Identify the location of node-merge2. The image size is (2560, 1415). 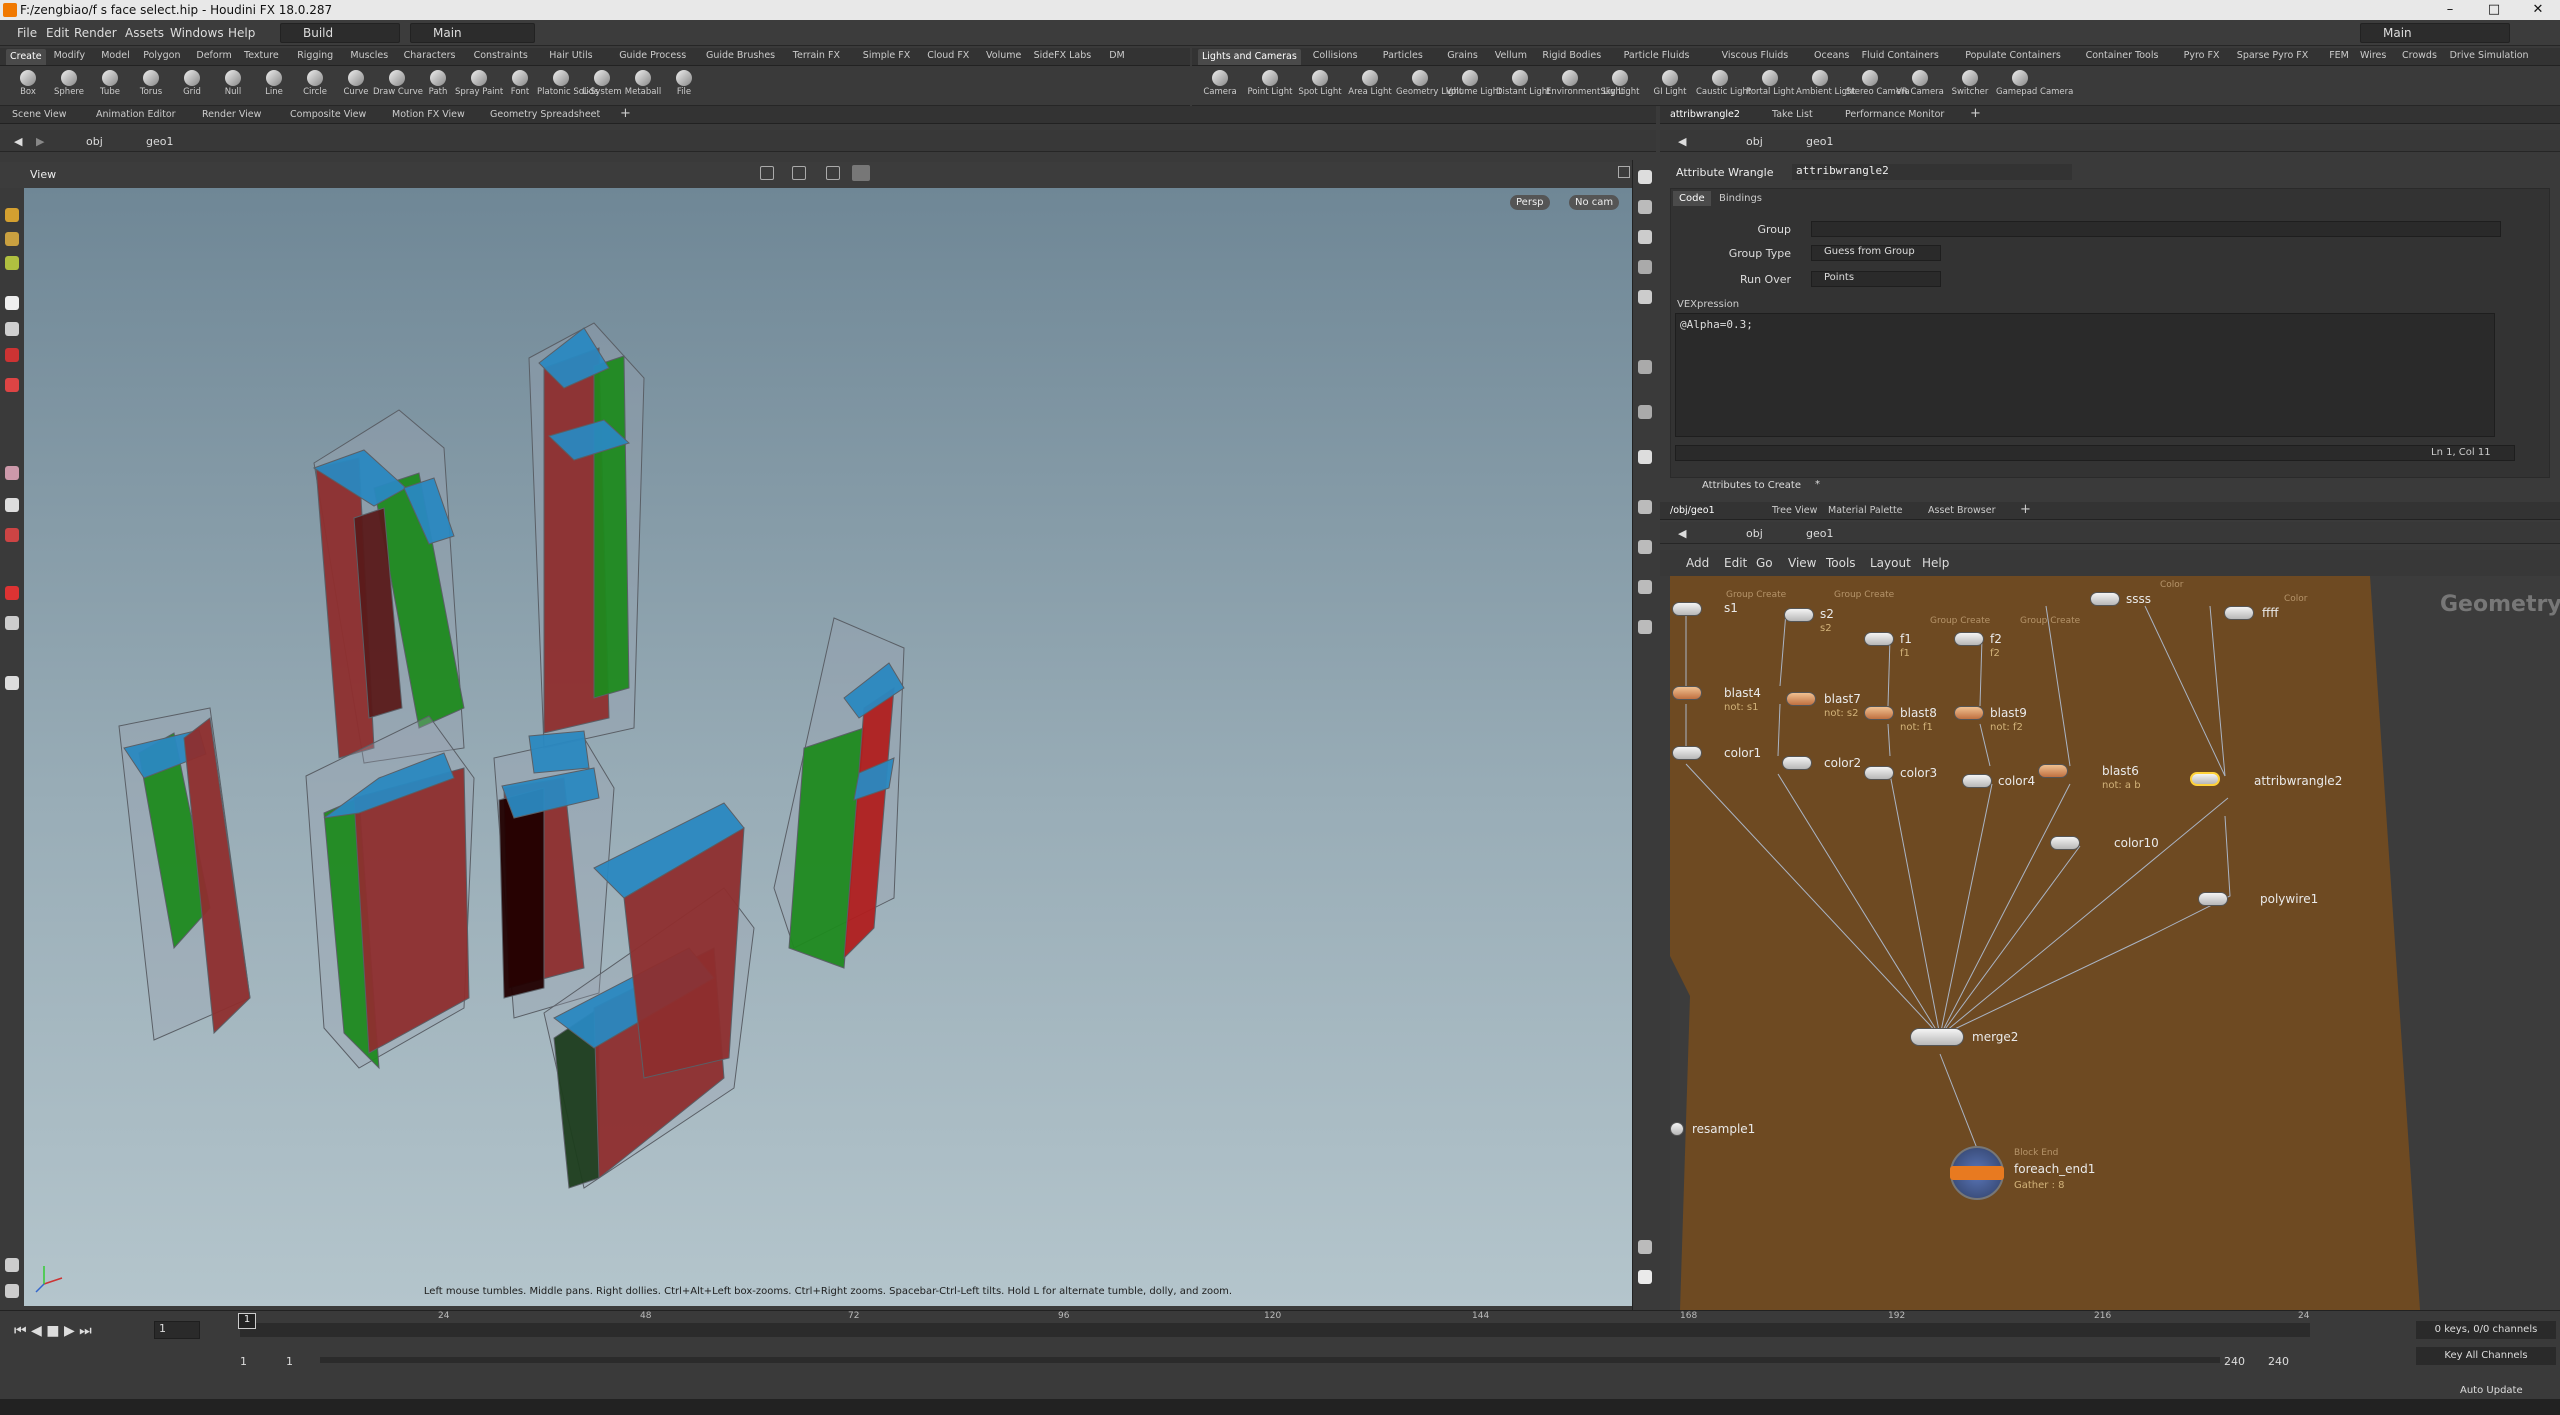
(1937, 1037).